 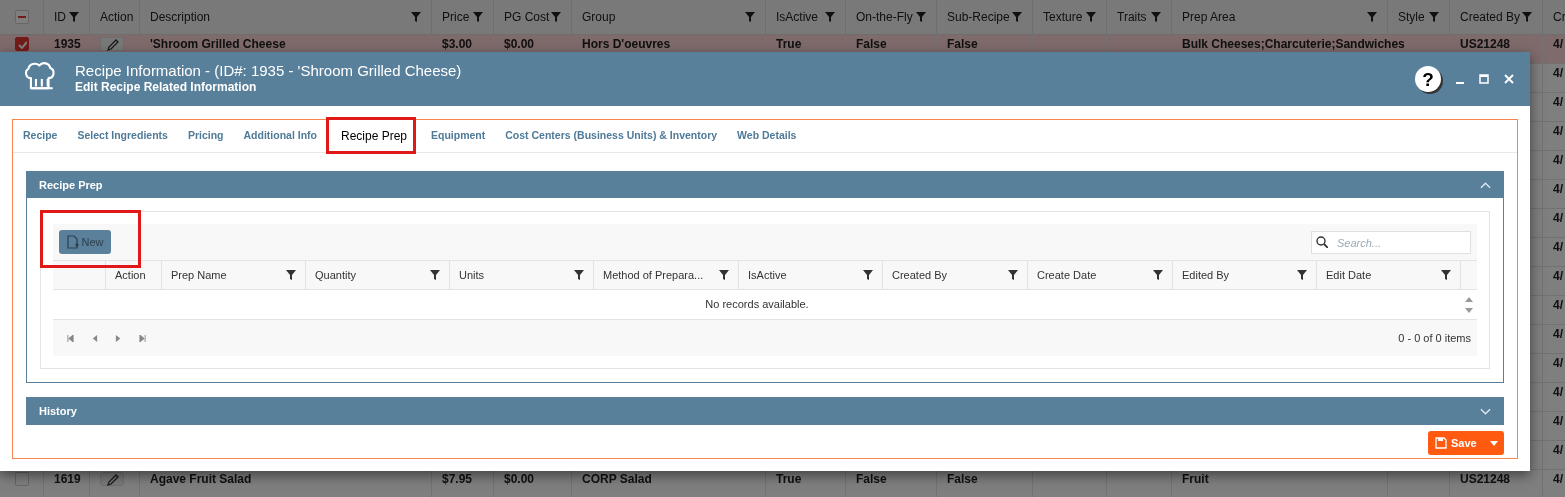 What do you see at coordinates (626, 44) in the screenshot?
I see `table-cell: Hors D'oeuvres` at bounding box center [626, 44].